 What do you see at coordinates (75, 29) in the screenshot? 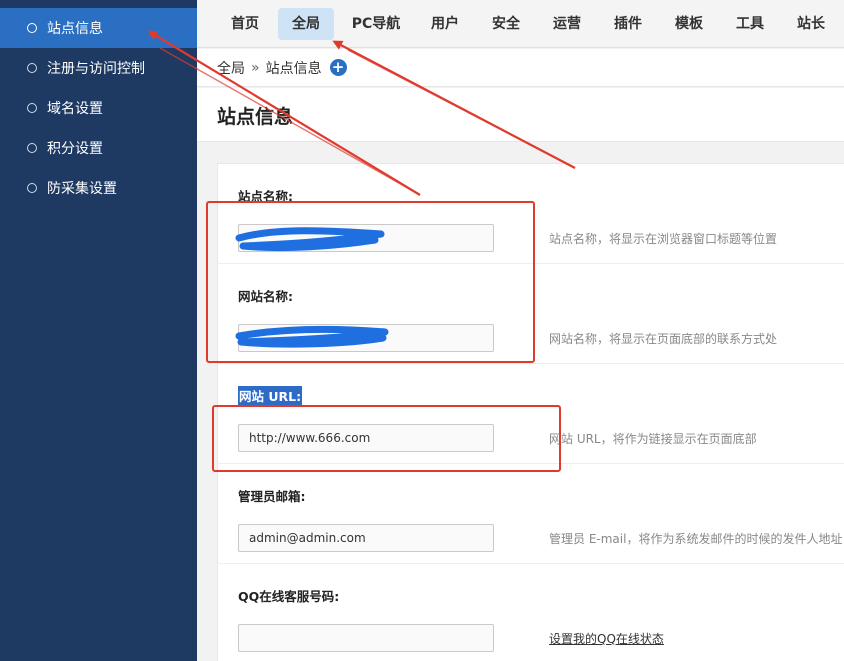
I see `sidebar-item-label: 站点信息` at bounding box center [75, 29].